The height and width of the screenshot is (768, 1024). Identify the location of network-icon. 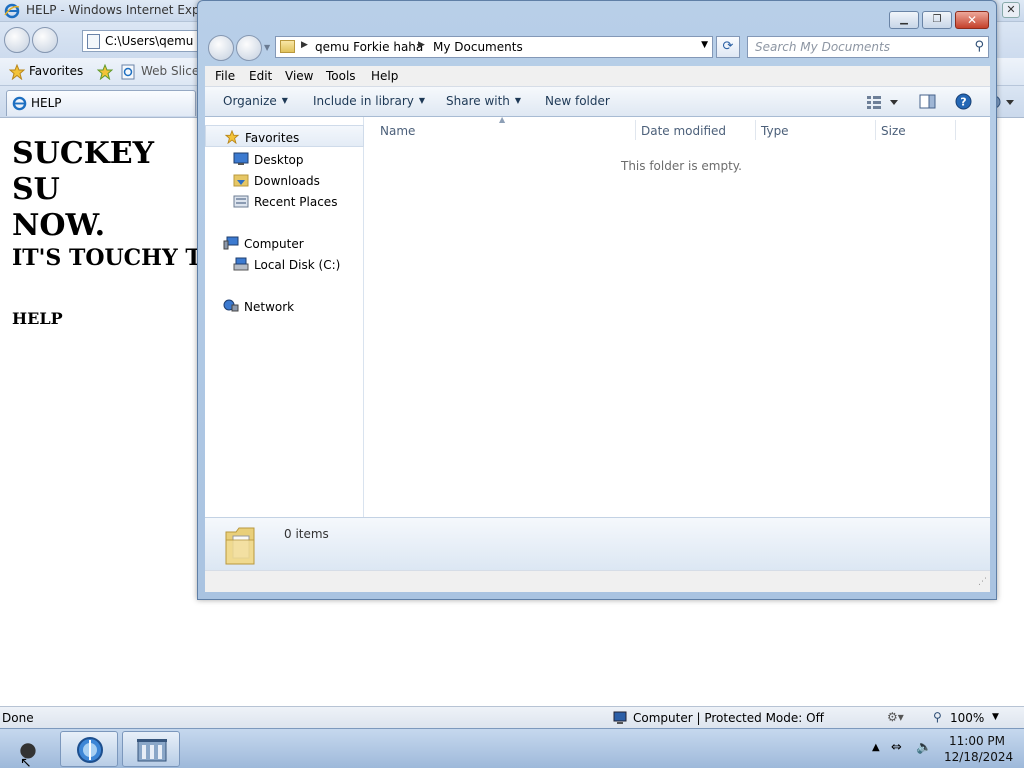
(231, 305).